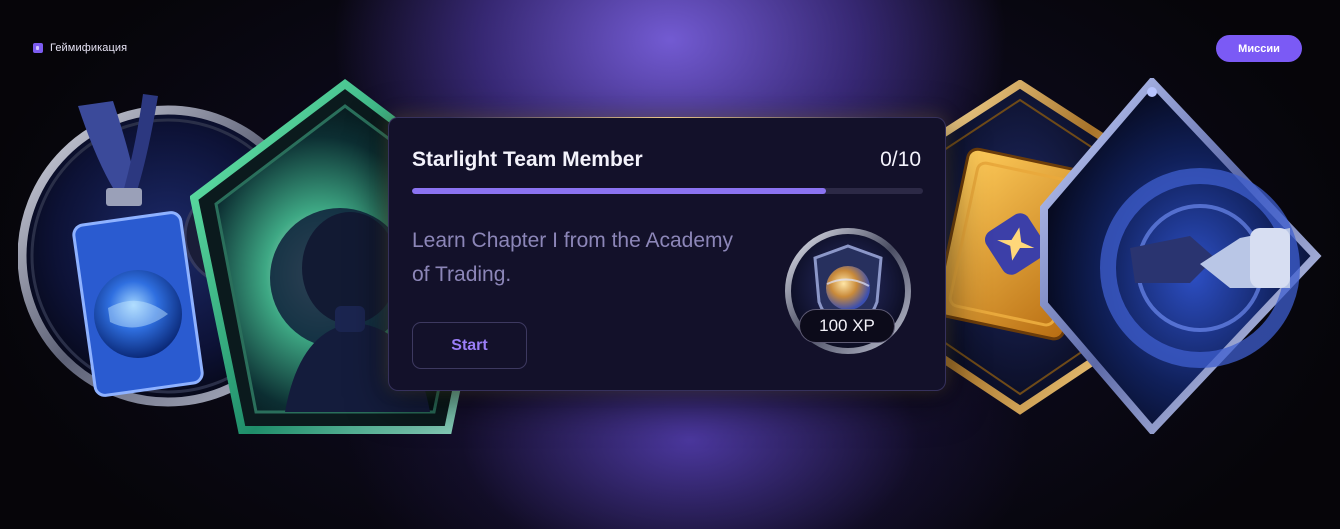  I want to click on brand-label: Геймификация, so click(89, 48).